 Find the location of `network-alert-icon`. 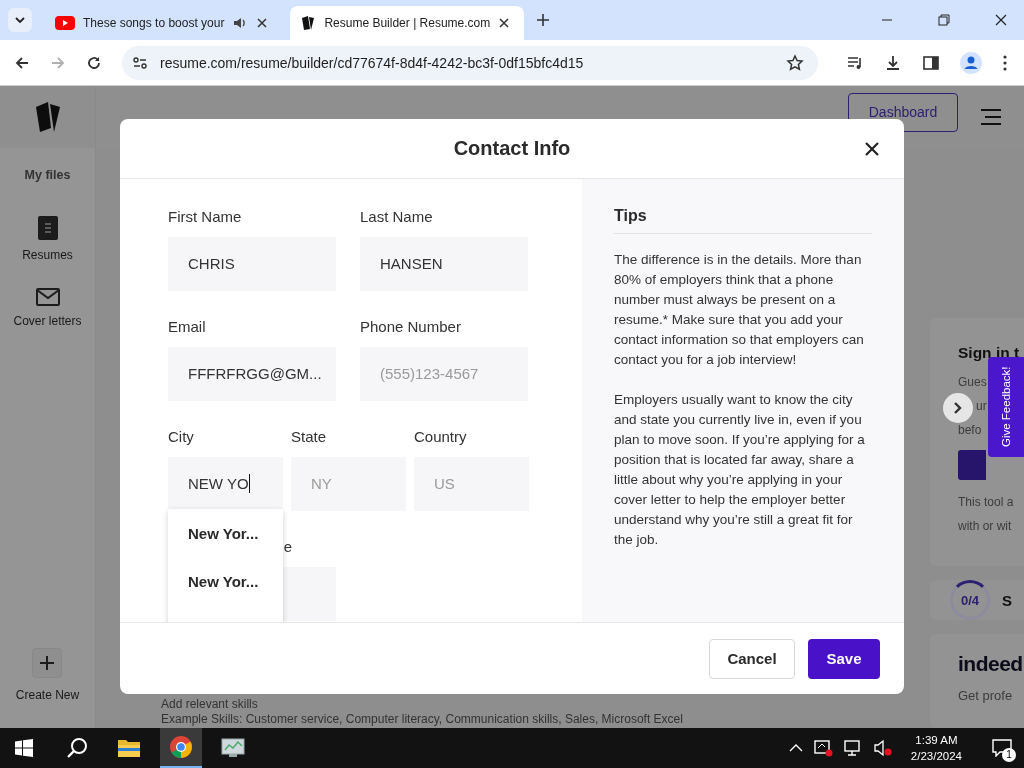

network-alert-icon is located at coordinates (822, 748).